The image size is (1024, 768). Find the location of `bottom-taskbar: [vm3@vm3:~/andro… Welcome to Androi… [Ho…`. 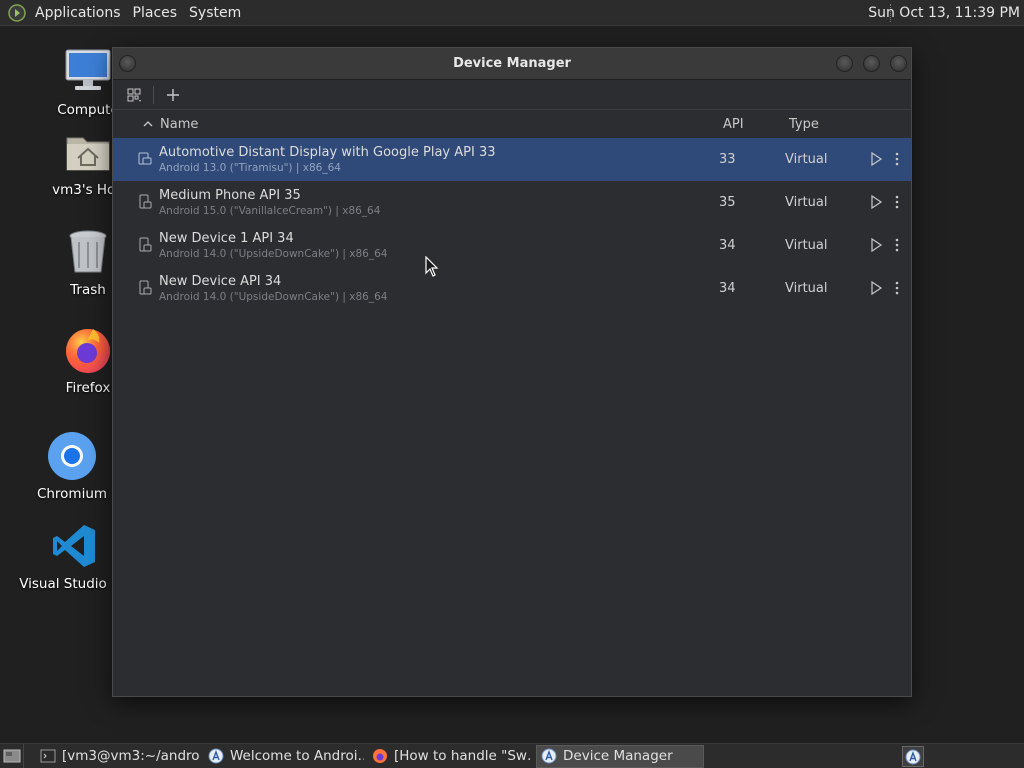

bottom-taskbar: [vm3@vm3:~/andro… Welcome to Androi… [Ho… is located at coordinates (512, 755).